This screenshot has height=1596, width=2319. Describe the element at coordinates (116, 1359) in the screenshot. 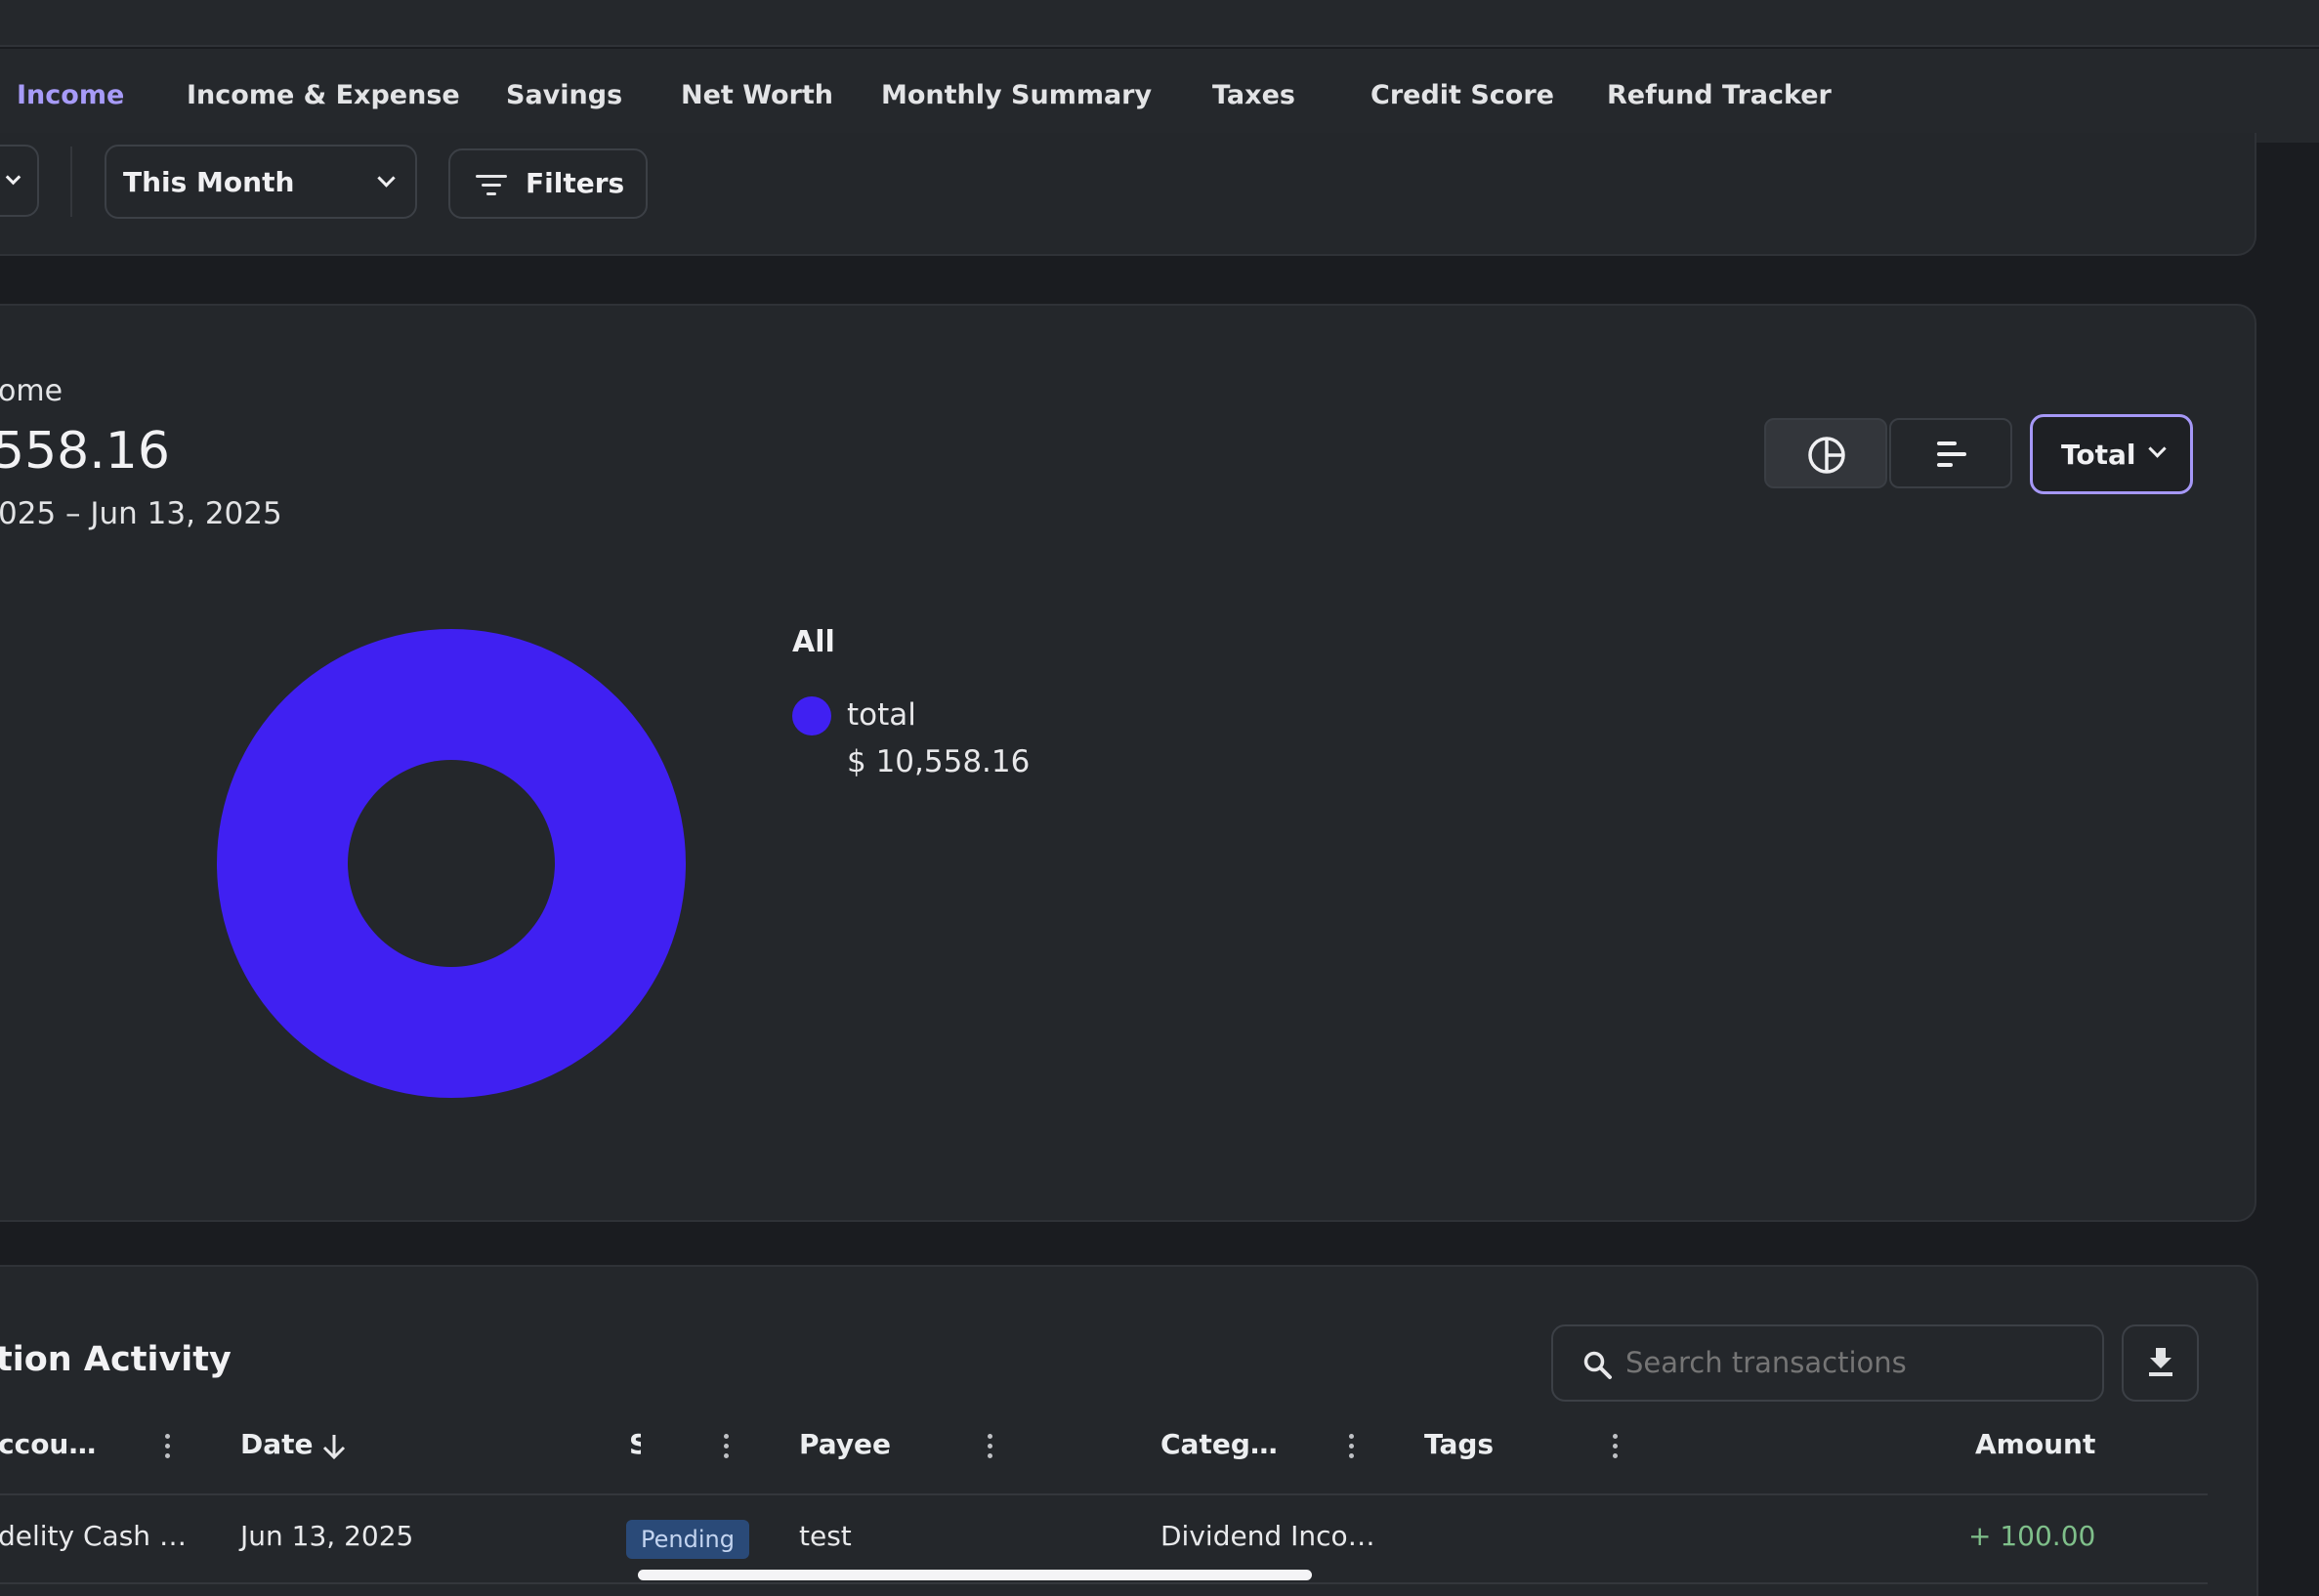

I see `transactions-title: tion Activity` at that location.